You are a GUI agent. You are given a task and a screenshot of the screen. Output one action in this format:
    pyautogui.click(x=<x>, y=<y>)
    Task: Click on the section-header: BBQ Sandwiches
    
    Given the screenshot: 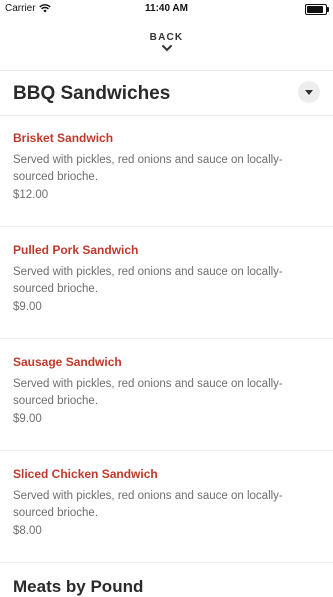 What is the action you would take?
    pyautogui.click(x=166, y=93)
    